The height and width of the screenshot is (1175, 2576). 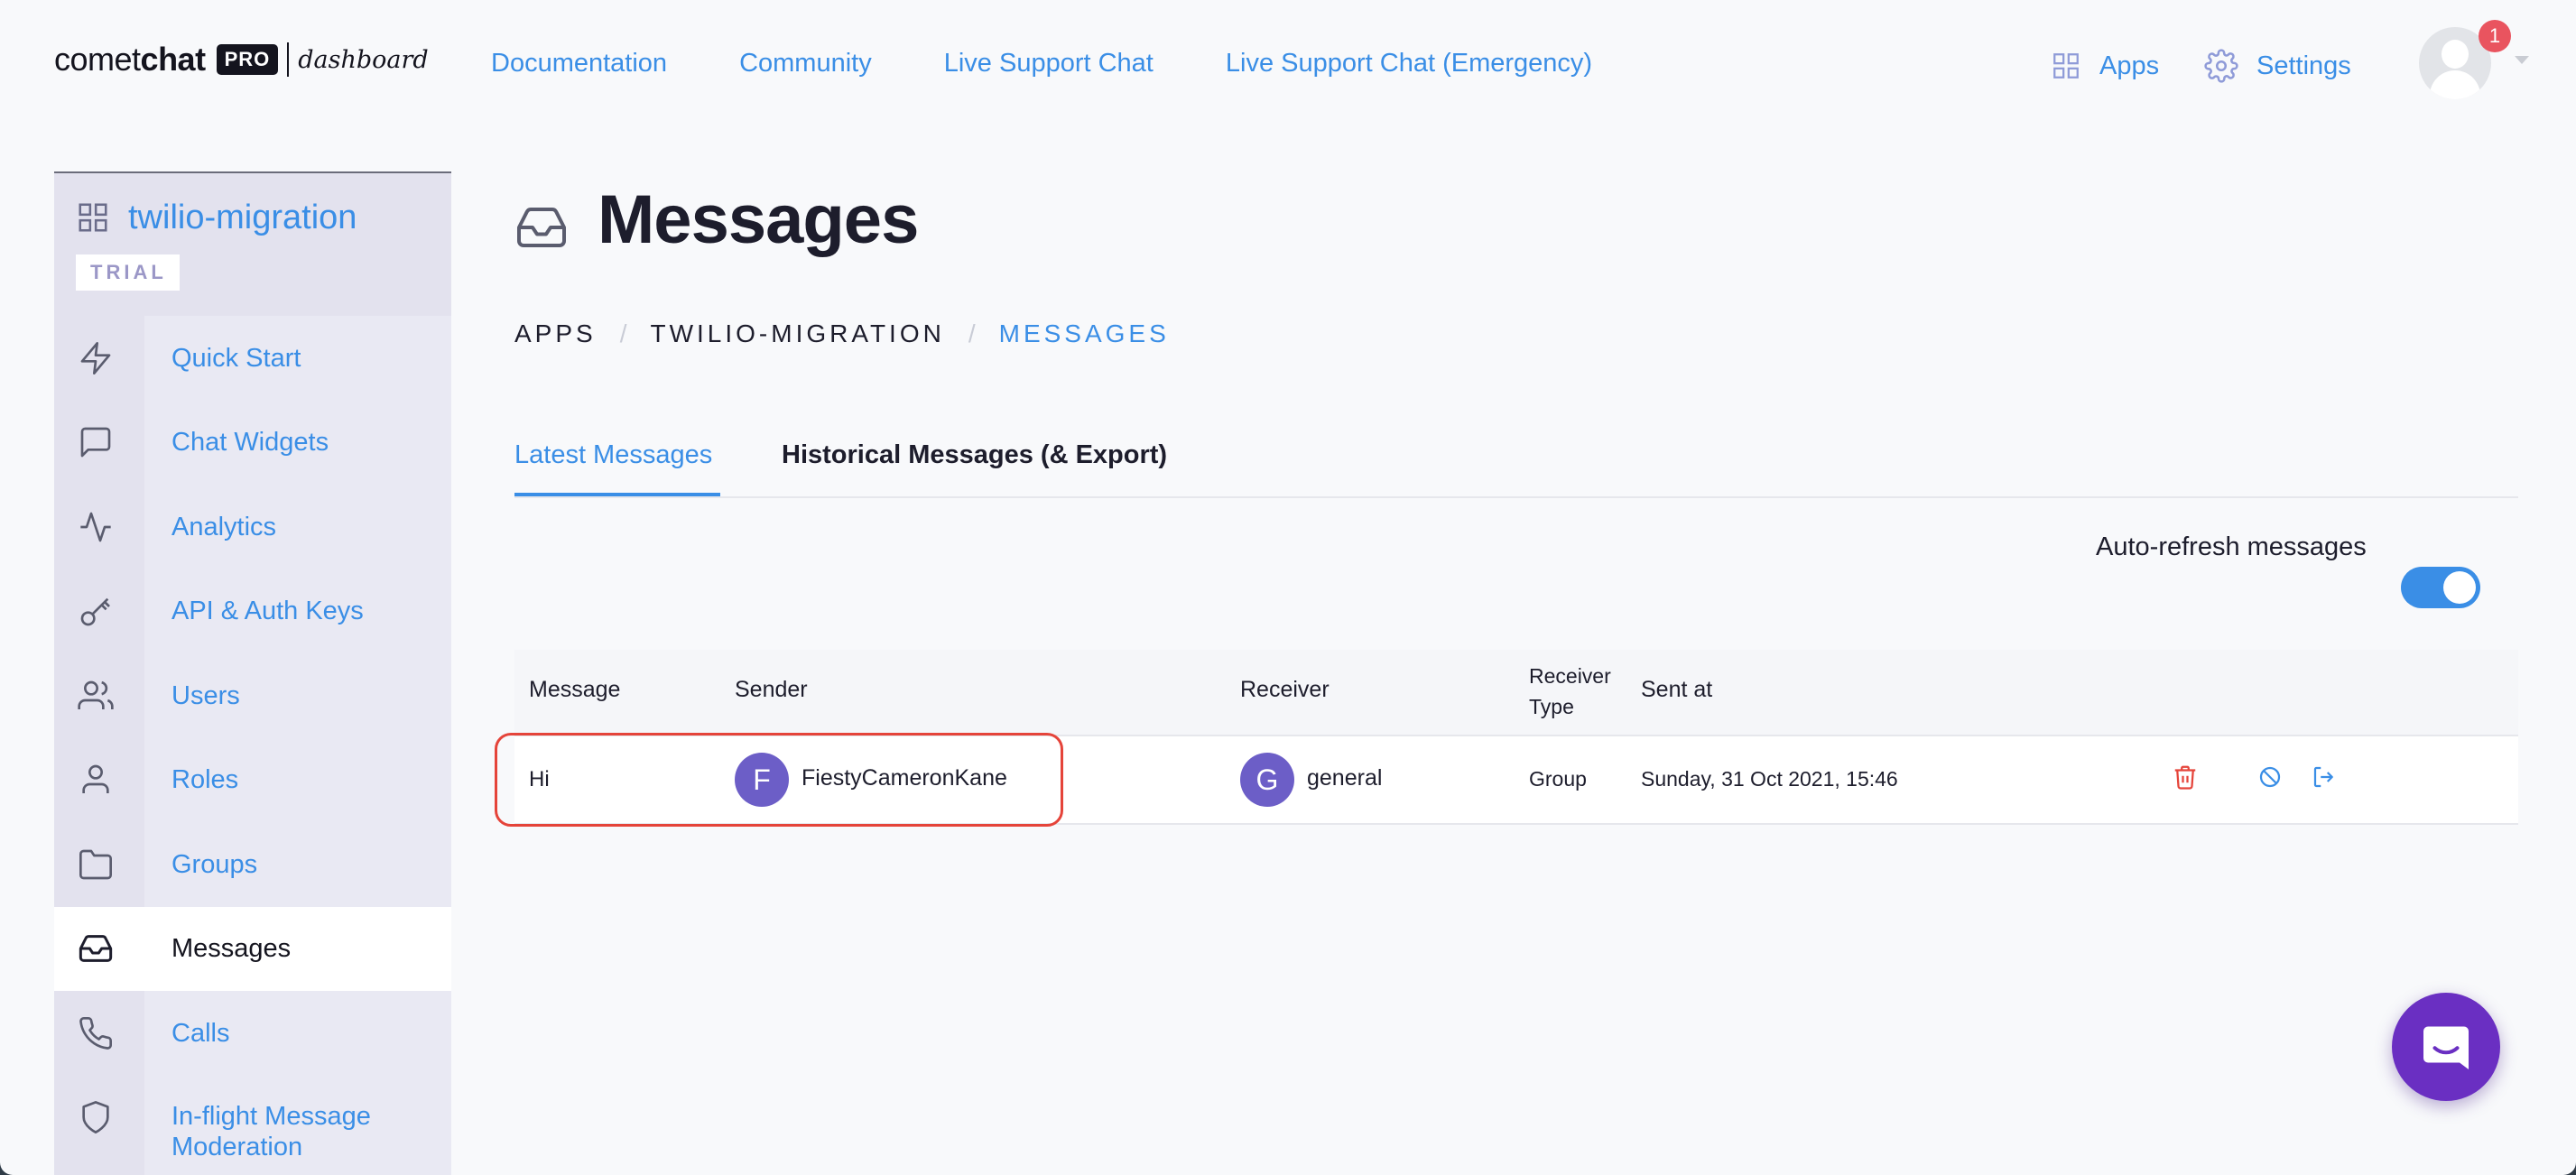 I want to click on shield-icon, so click(x=95, y=1117).